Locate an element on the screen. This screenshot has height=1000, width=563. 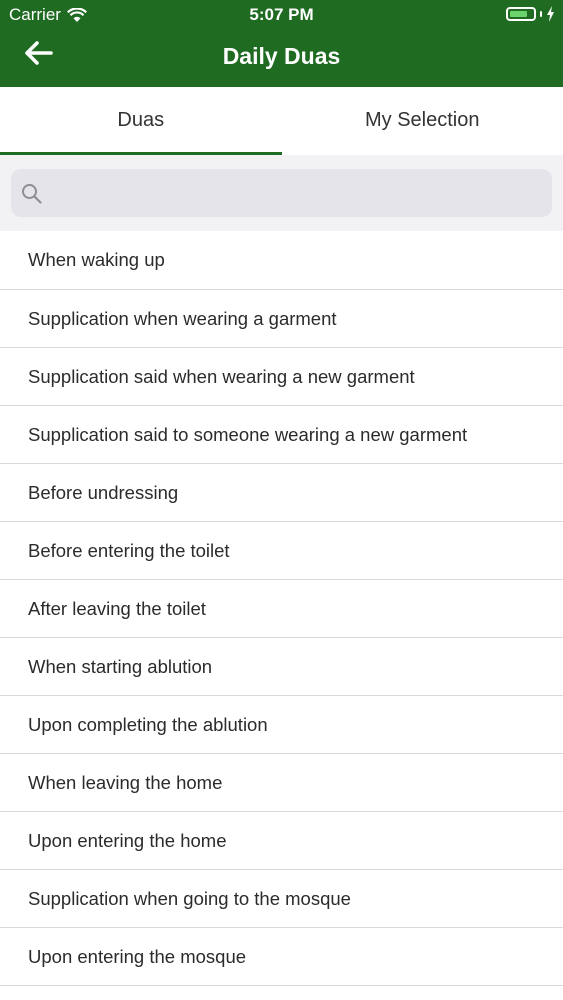
search-bar is located at coordinates (281, 194).